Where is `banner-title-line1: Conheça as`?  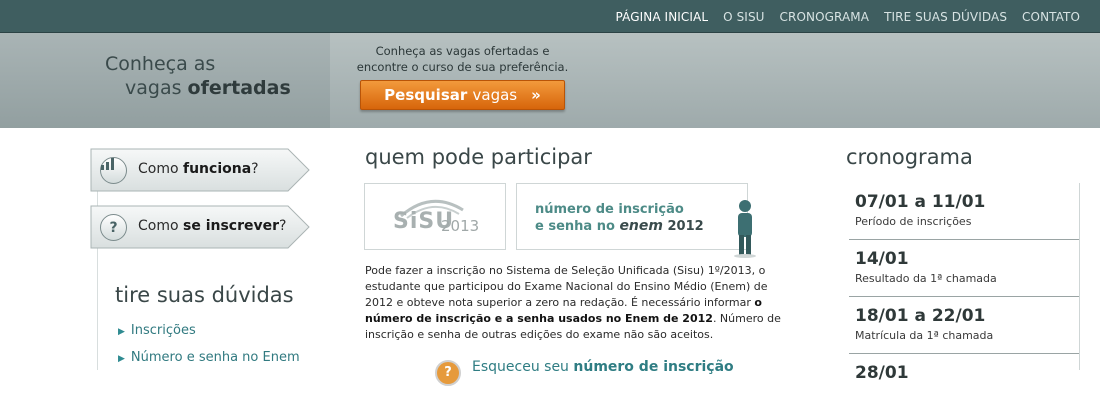
banner-title-line1: Conheça as is located at coordinates (160, 64).